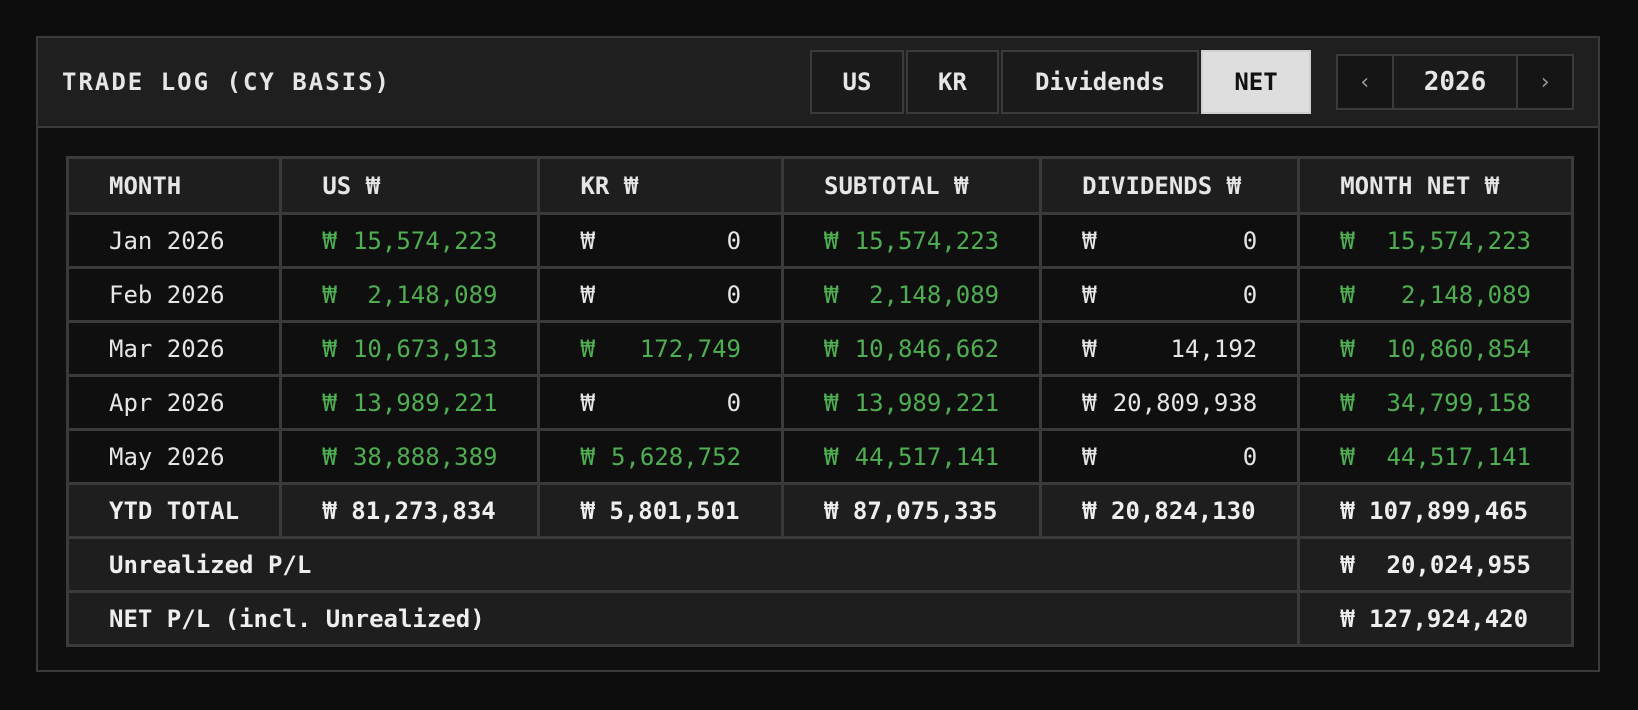 The width and height of the screenshot is (1638, 710). What do you see at coordinates (1256, 82) in the screenshot?
I see `tab-net: NET` at bounding box center [1256, 82].